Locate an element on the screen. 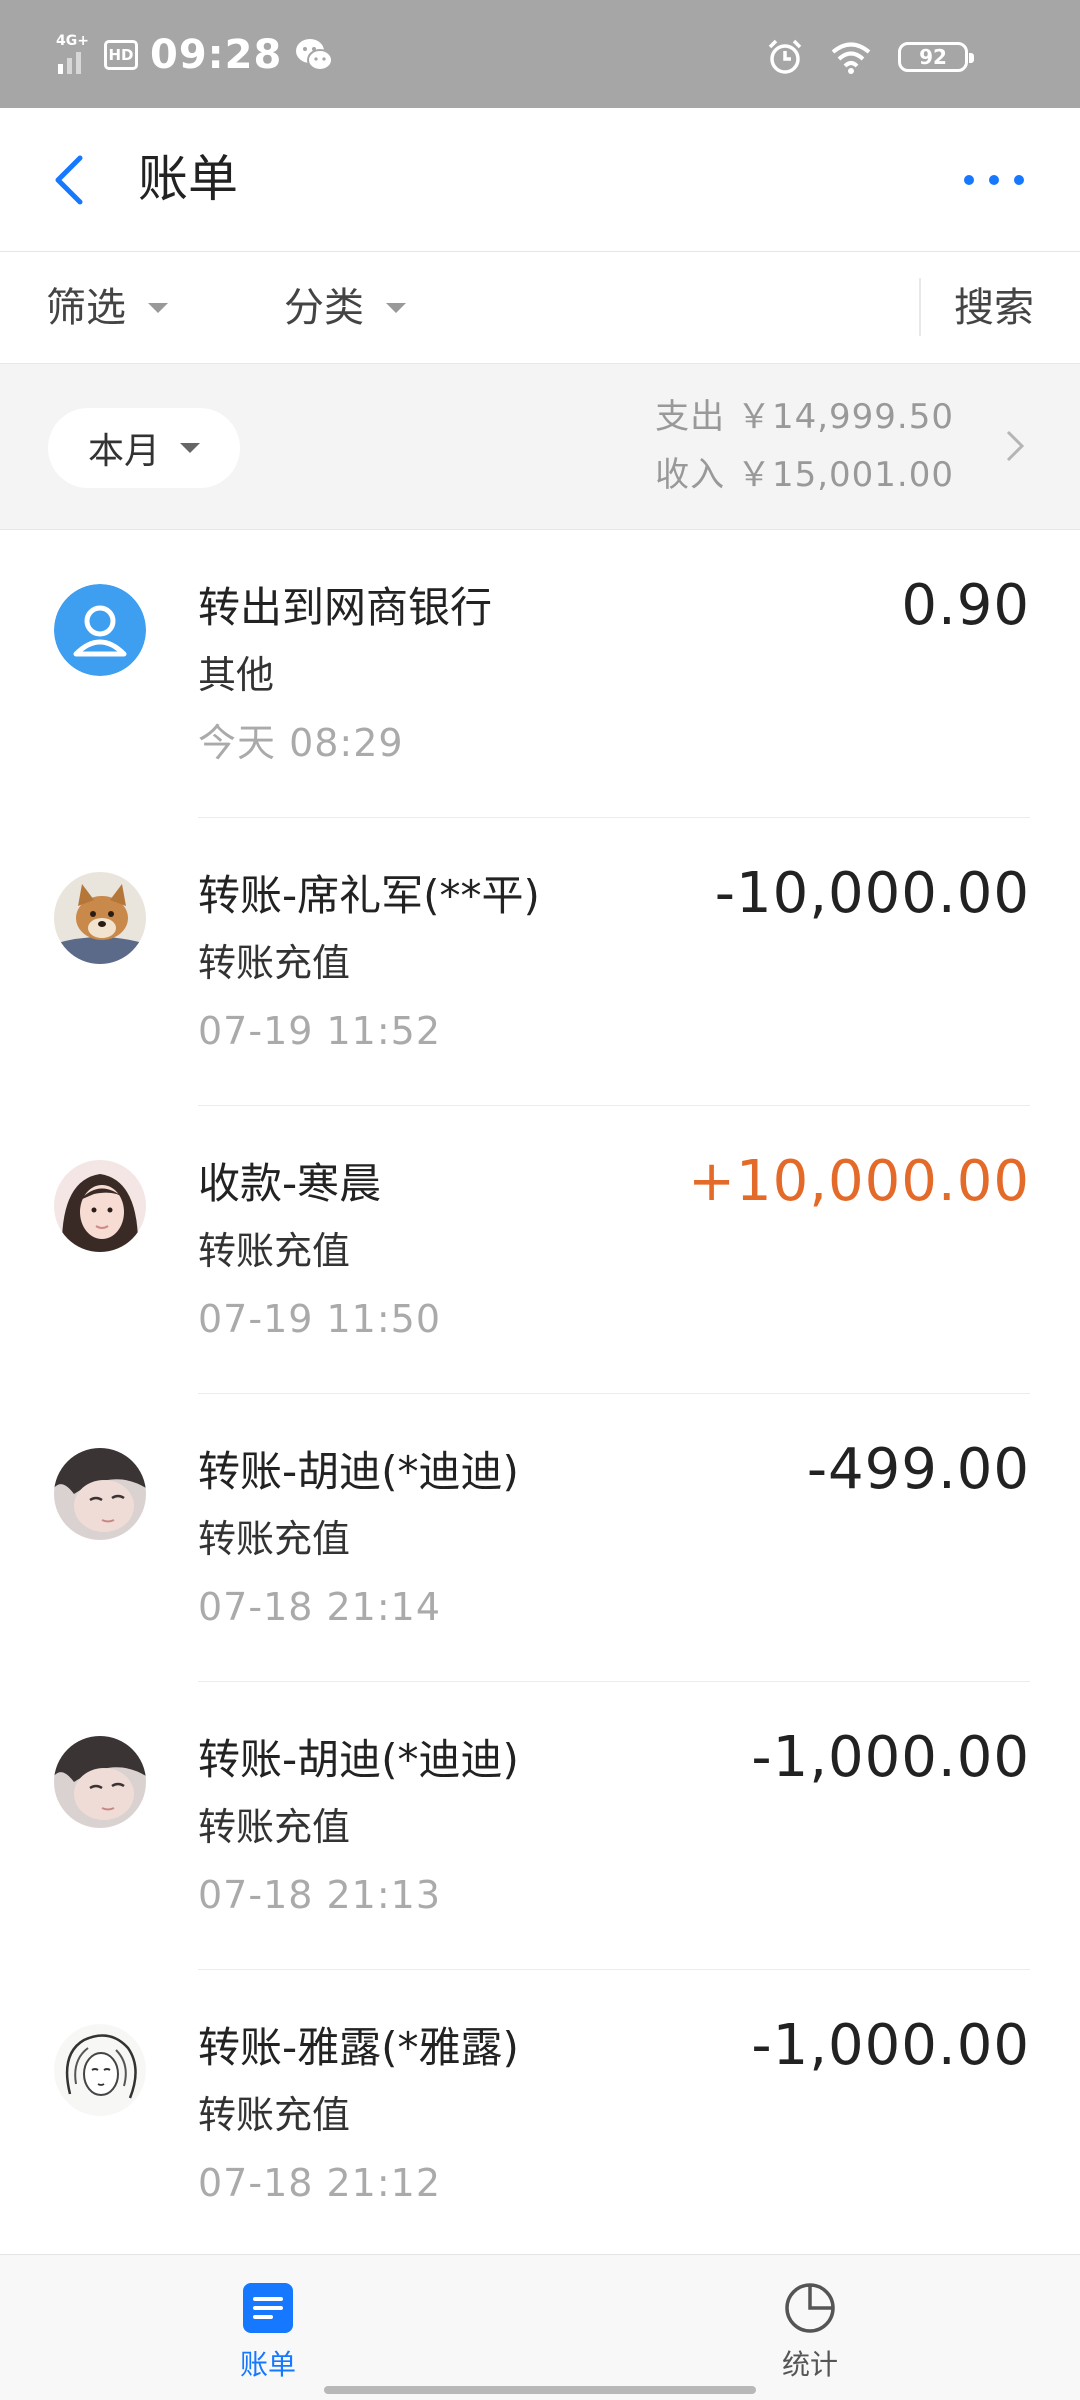 Image resolution: width=1080 pixels, height=2400 pixels. summary-totals: 支出 ￥14,999.50 收入 ￥15,001.00 is located at coordinates (804, 446).